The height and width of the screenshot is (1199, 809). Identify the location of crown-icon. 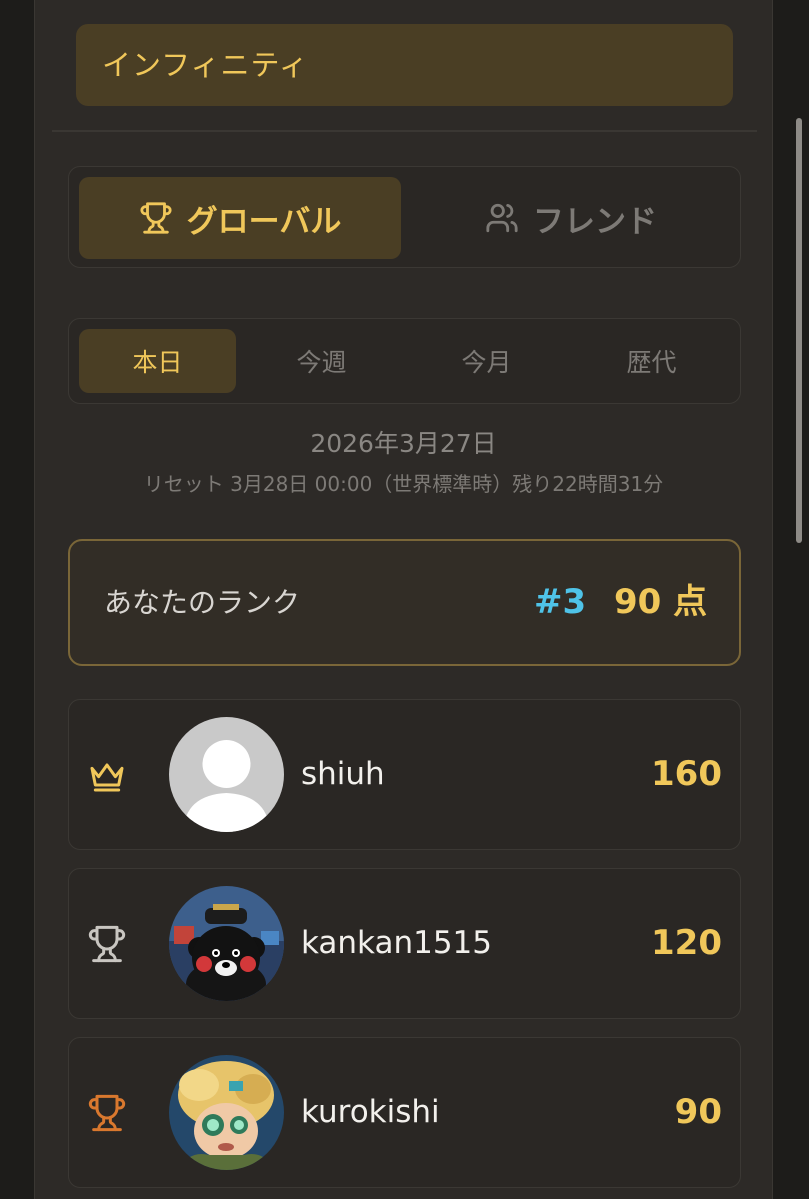
(107, 777).